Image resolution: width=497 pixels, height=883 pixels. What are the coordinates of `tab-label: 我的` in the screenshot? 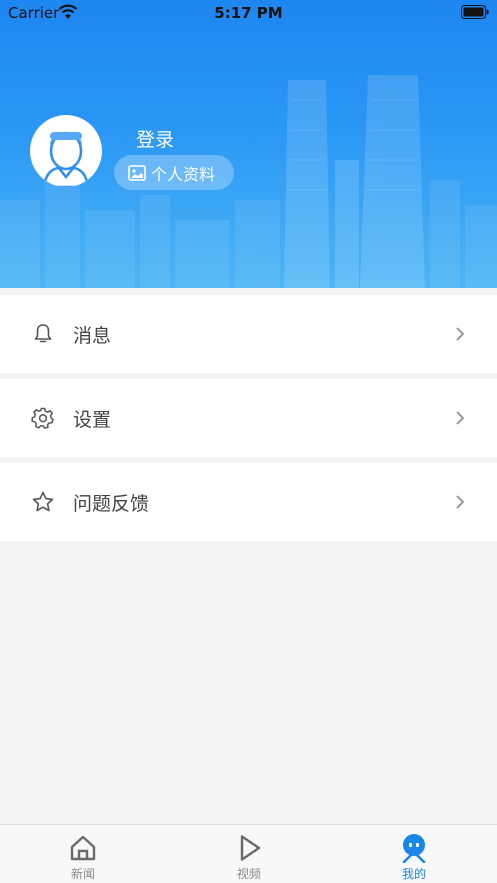 It's located at (413, 874).